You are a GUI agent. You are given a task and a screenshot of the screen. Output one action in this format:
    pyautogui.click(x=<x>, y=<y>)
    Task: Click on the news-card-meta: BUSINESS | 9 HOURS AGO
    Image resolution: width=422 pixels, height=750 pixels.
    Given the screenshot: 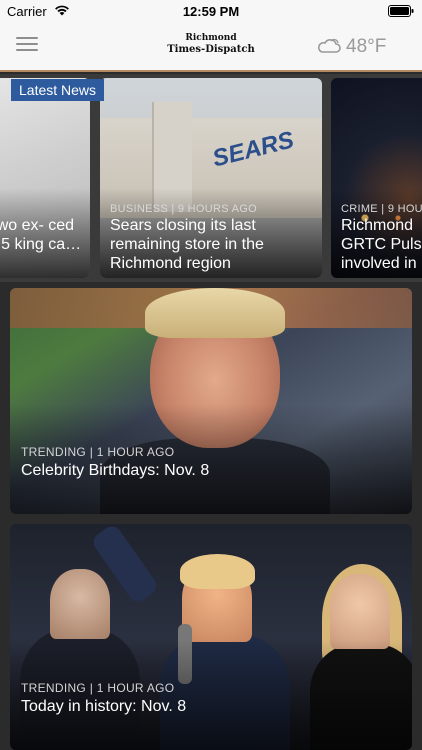 What is the action you would take?
    pyautogui.click(x=183, y=209)
    